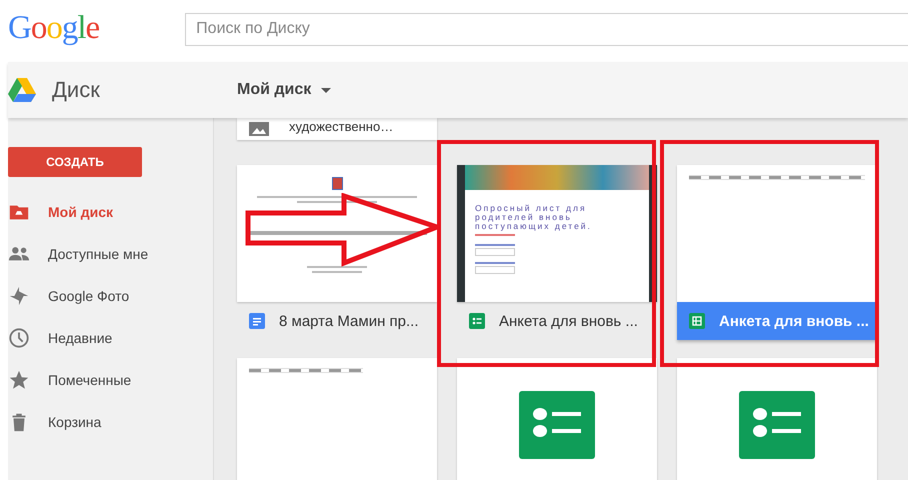 This screenshot has height=480, width=908. What do you see at coordinates (257, 321) in the screenshot?
I see `doc-file-icon` at bounding box center [257, 321].